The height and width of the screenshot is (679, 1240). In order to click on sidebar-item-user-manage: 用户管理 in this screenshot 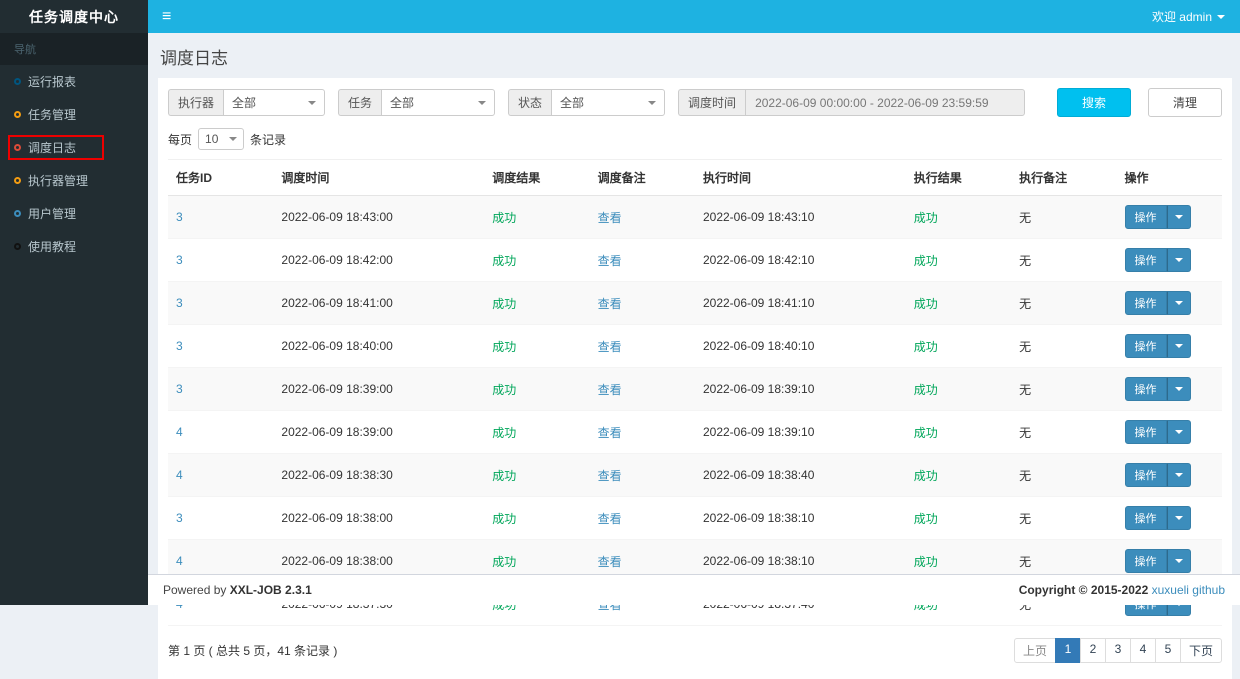, I will do `click(74, 213)`.